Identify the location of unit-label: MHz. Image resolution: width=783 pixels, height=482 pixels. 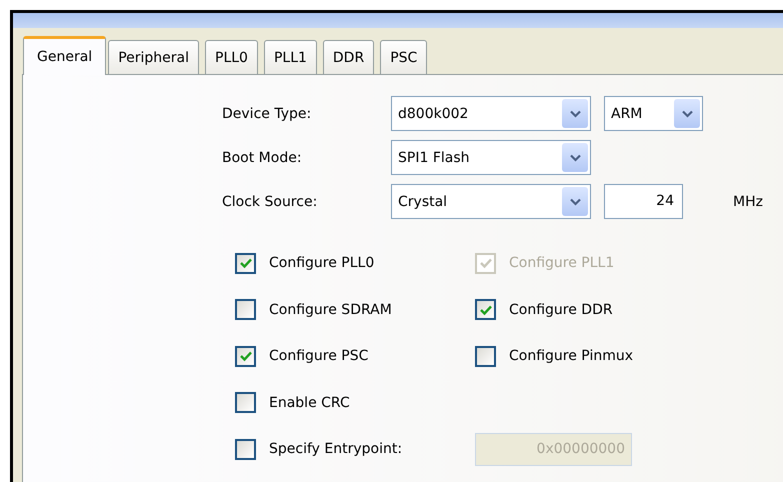
(748, 202).